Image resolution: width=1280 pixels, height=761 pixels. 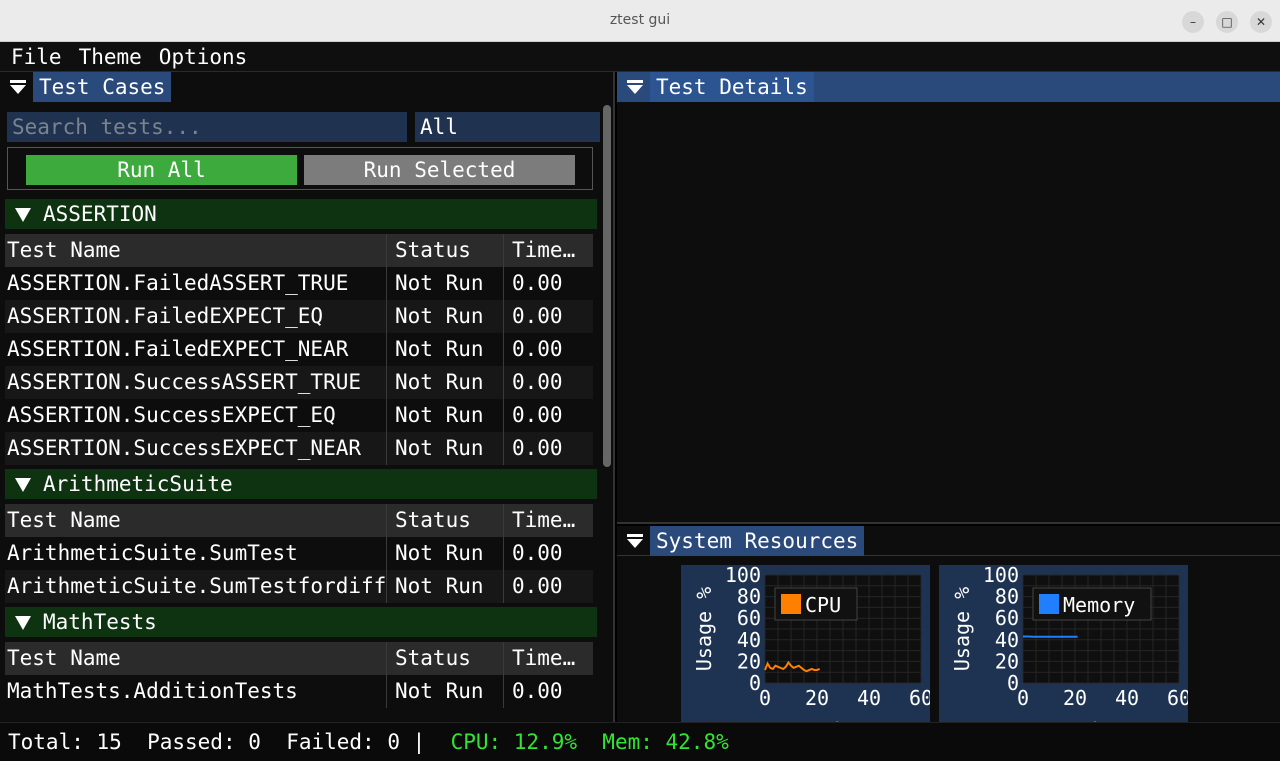 I want to click on test-name: ArithmeticSuite.SumTestfordifferent, so click(x=196, y=586).